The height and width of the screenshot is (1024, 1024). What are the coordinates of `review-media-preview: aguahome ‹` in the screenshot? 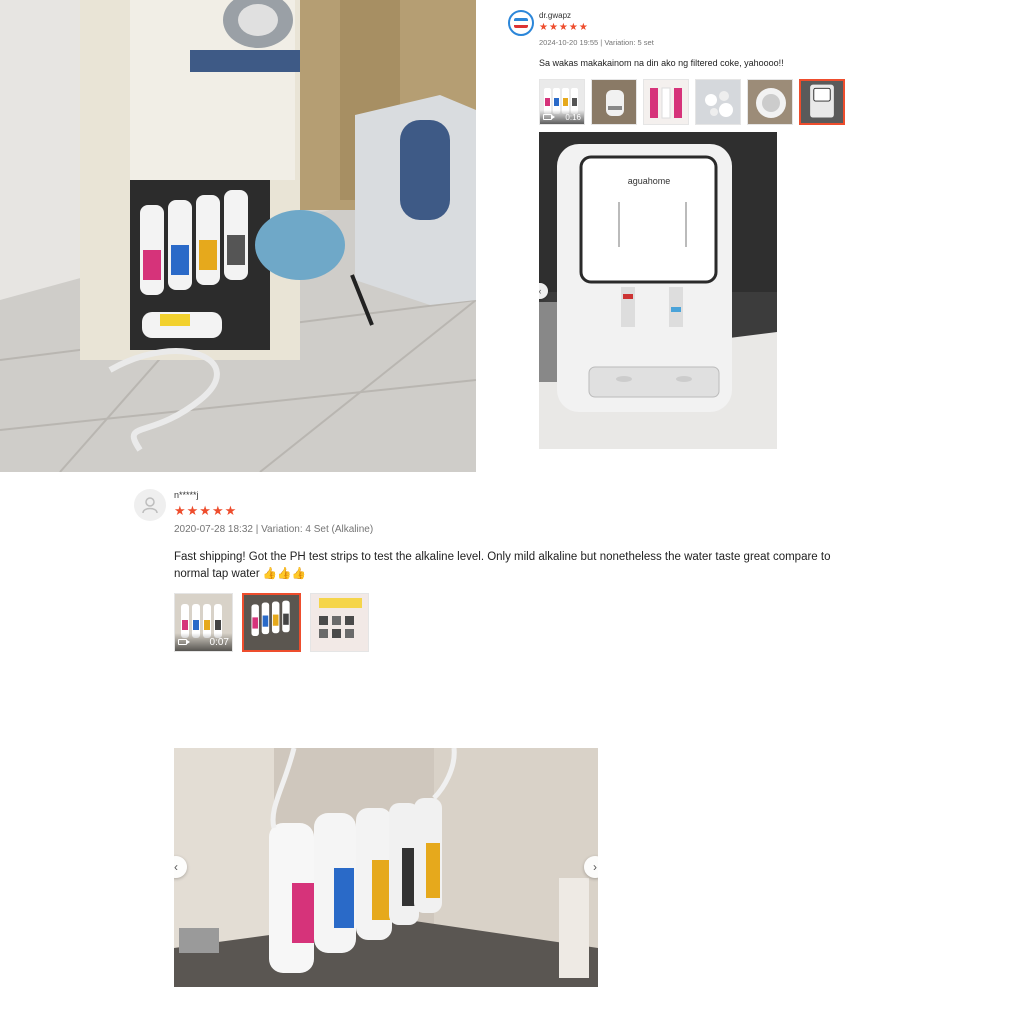 It's located at (658, 290).